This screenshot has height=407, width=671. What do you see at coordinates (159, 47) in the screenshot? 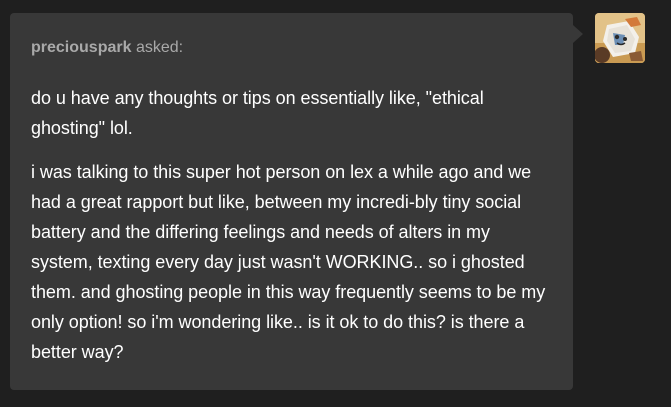
I see `asked-label: asked:` at bounding box center [159, 47].